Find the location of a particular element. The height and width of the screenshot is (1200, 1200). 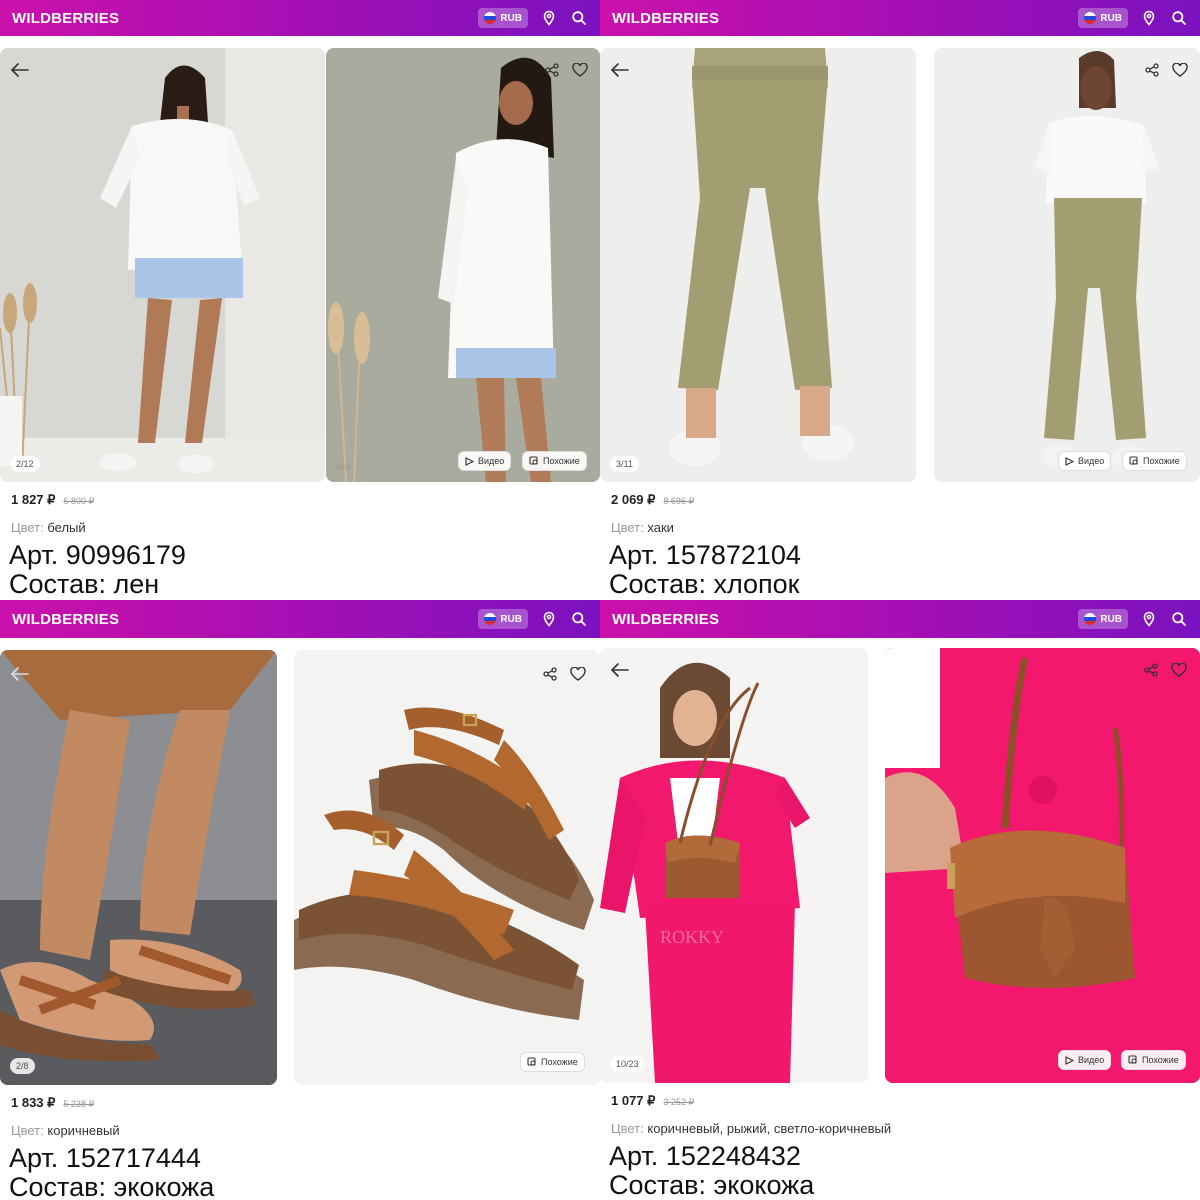

product-photo-main: 2/12 is located at coordinates (162, 265).